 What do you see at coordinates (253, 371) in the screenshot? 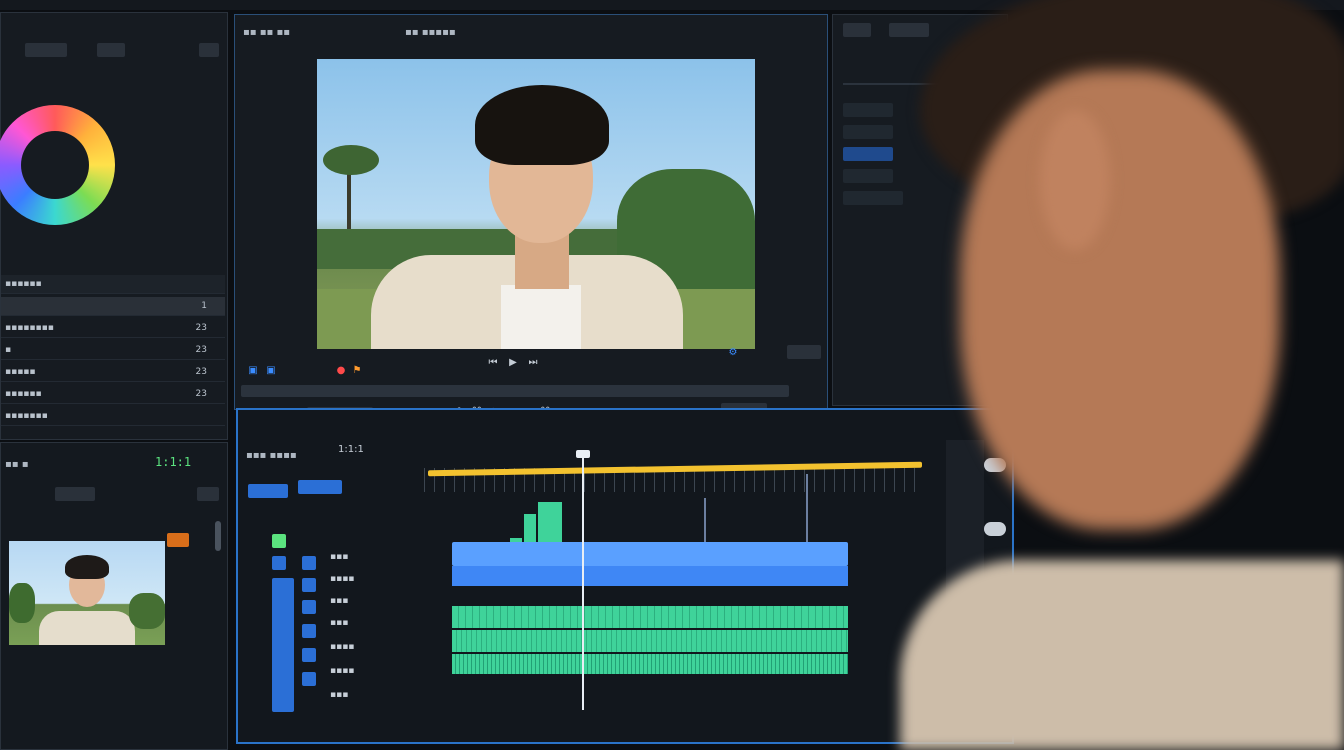
I see `viewer-mark-in-icon: ▣` at bounding box center [253, 371].